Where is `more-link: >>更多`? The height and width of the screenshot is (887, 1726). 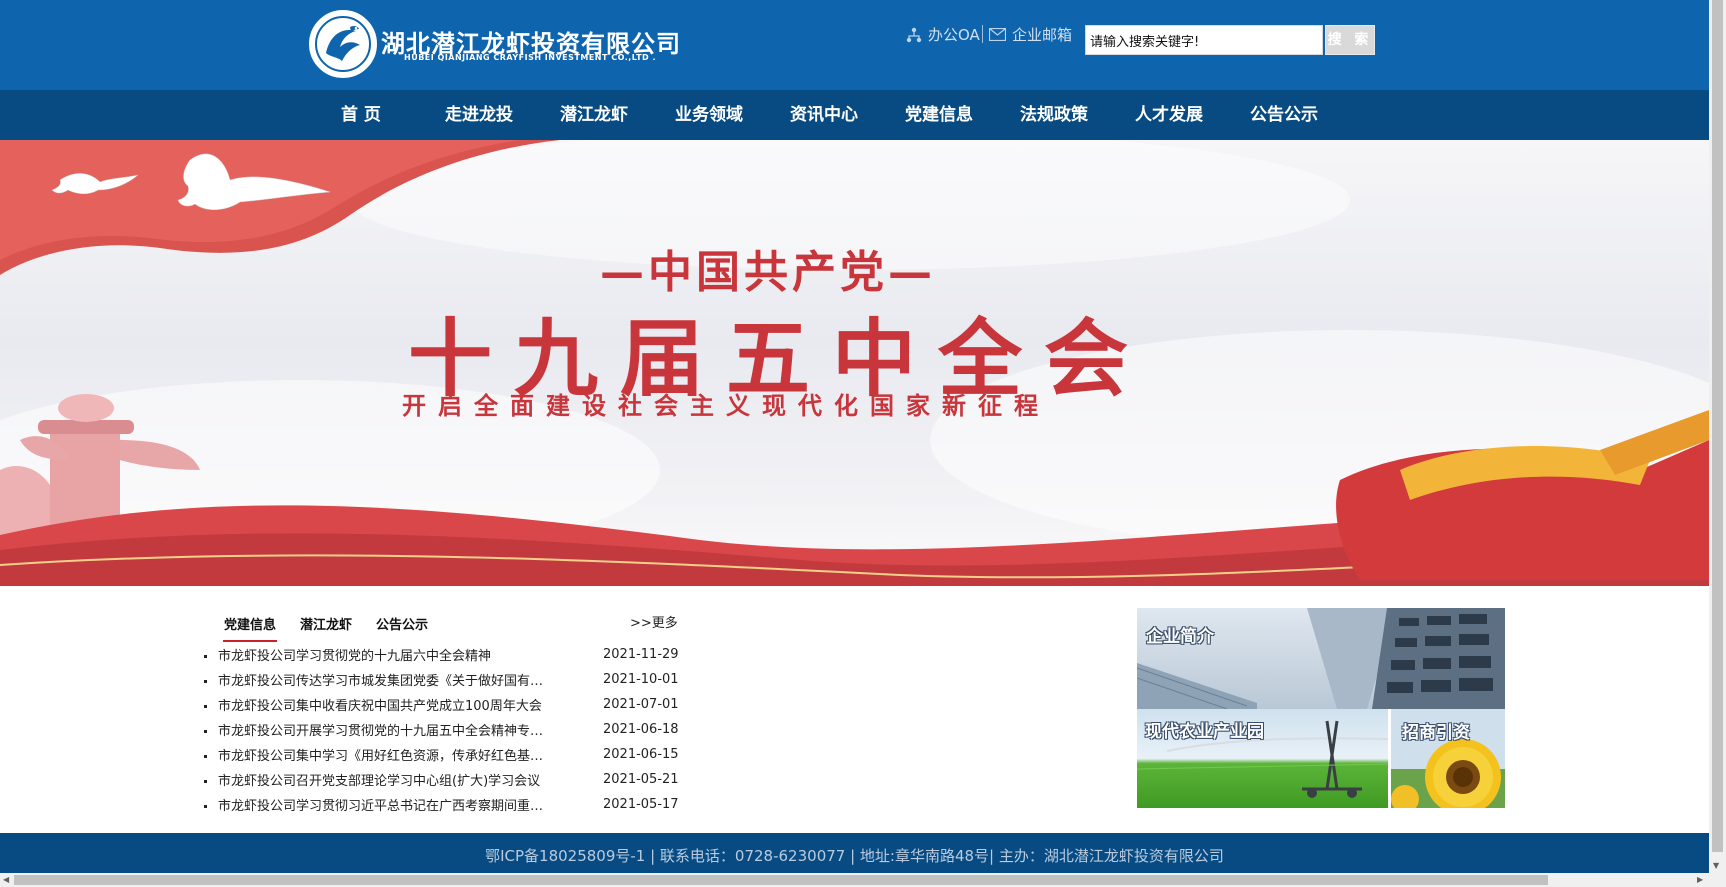 more-link: >>更多 is located at coordinates (654, 621).